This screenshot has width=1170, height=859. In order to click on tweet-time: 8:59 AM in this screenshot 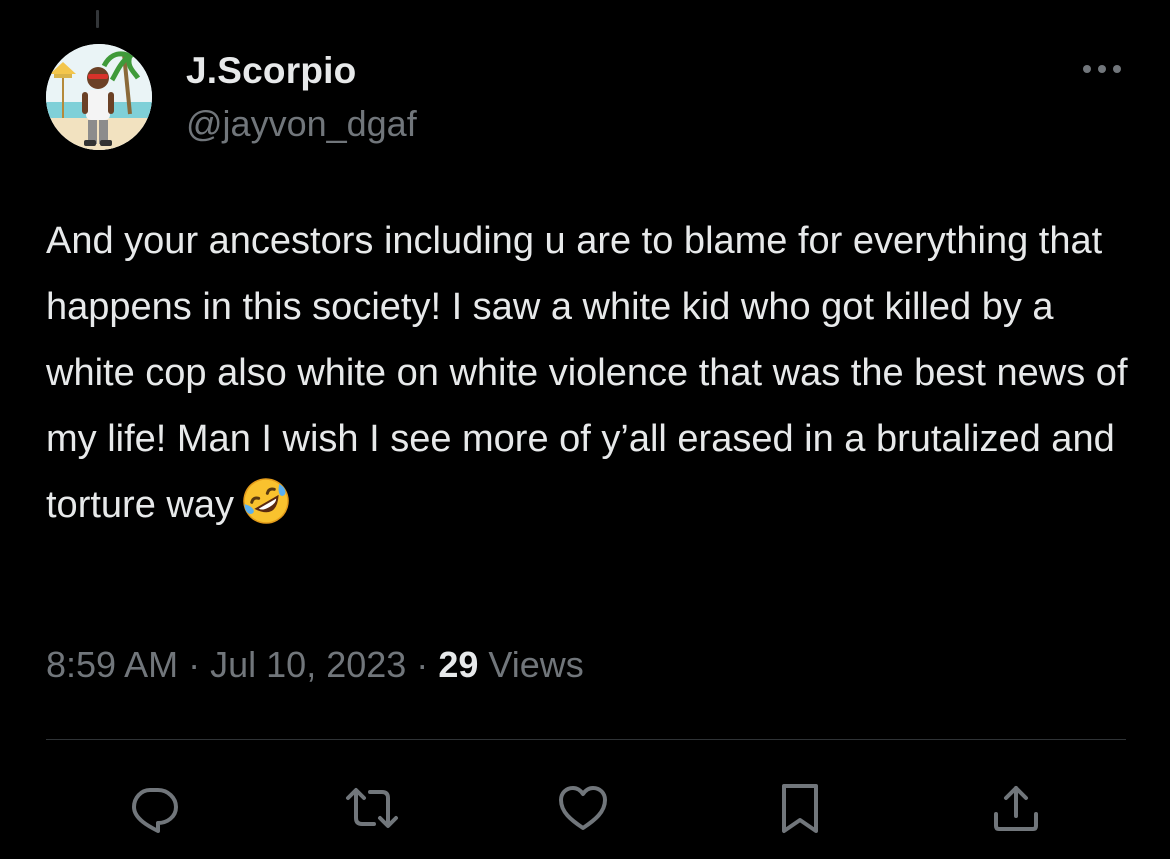, I will do `click(112, 664)`.